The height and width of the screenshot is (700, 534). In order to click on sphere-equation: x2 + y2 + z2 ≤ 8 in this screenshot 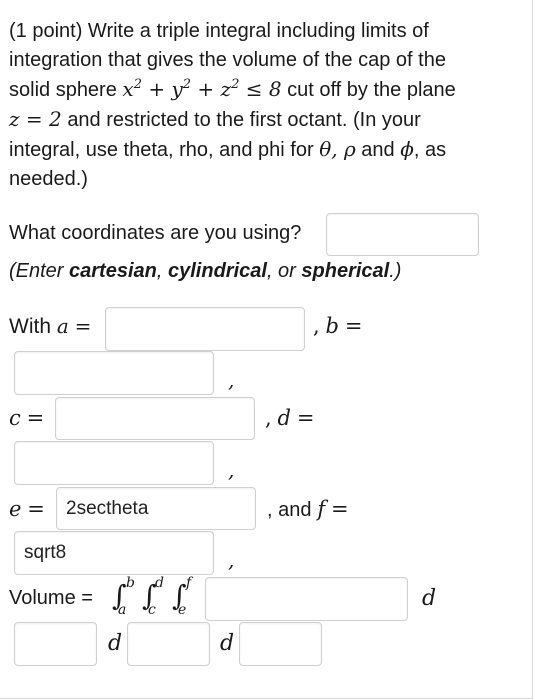, I will do `click(202, 89)`.